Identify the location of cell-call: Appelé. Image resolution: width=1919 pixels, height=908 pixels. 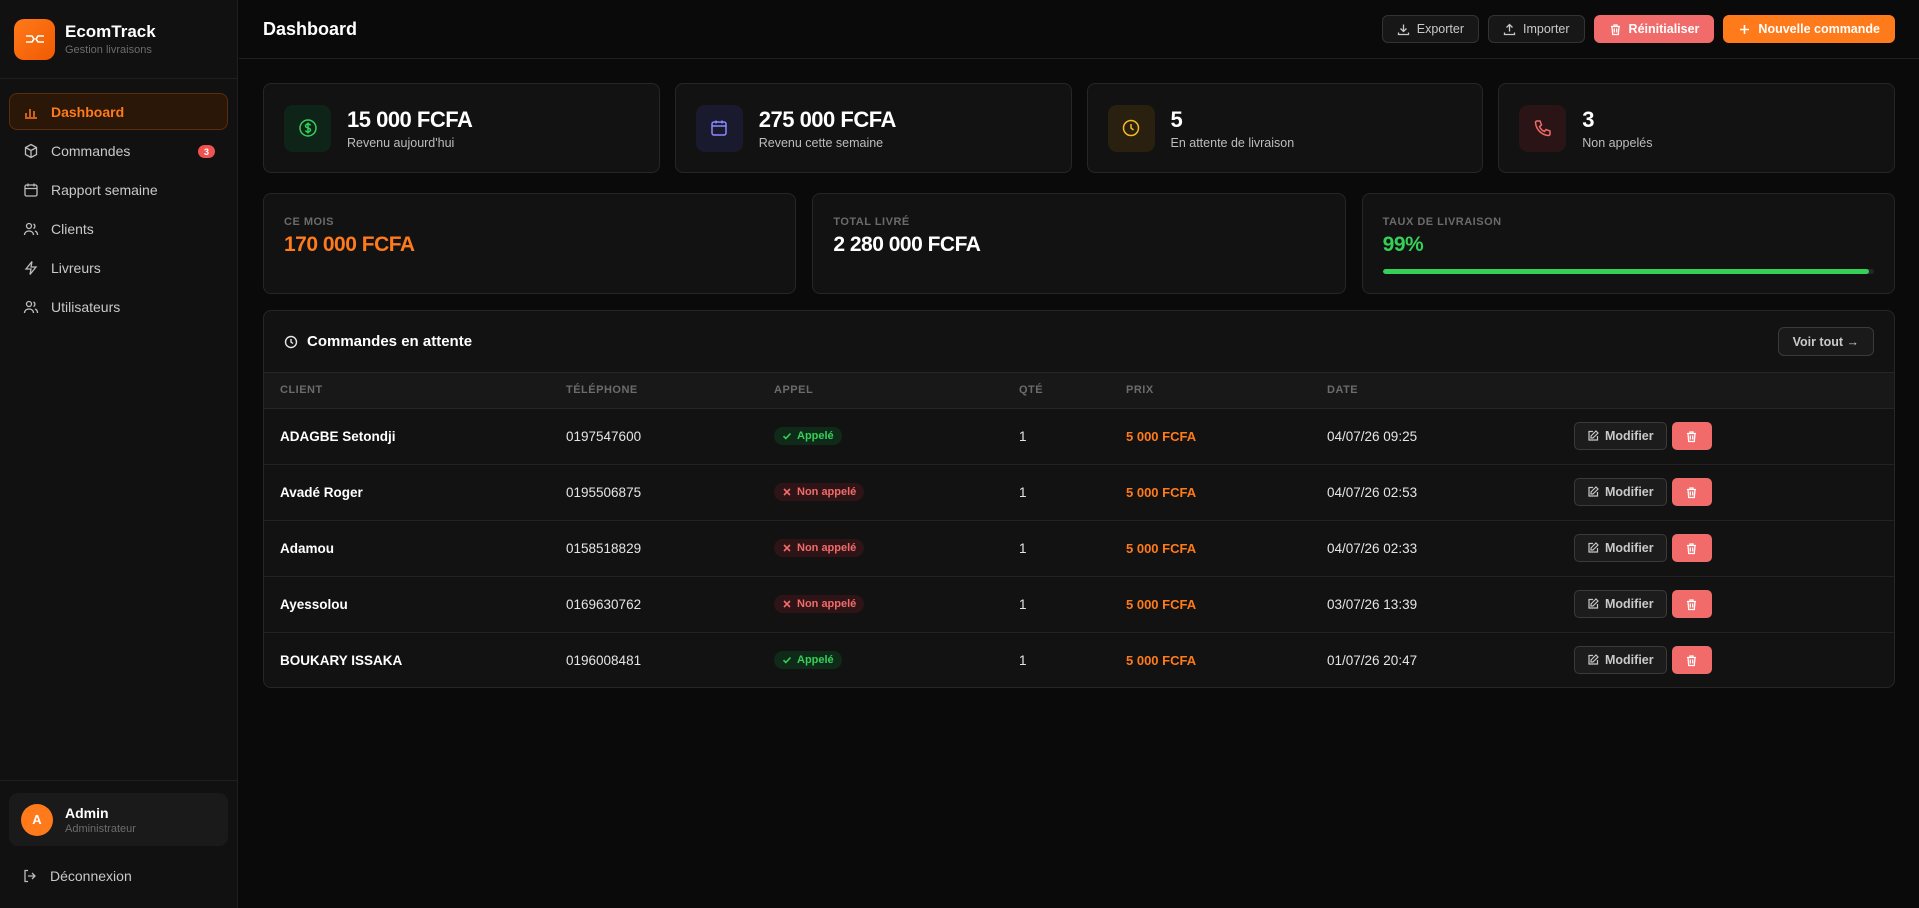
(880, 436).